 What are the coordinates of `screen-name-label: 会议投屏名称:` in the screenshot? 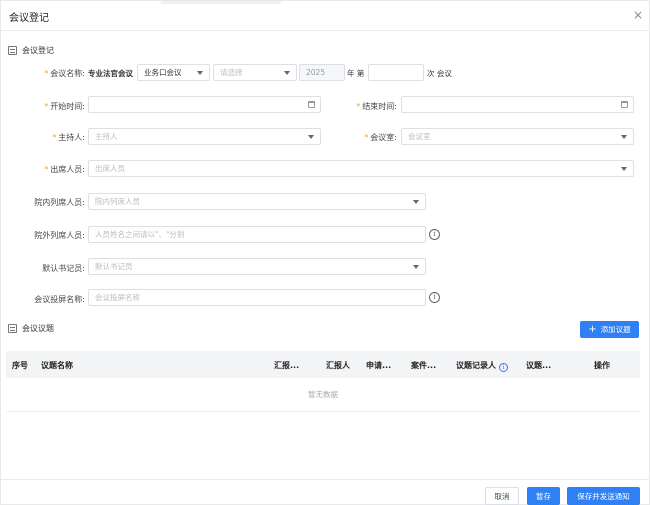 It's located at (59, 299).